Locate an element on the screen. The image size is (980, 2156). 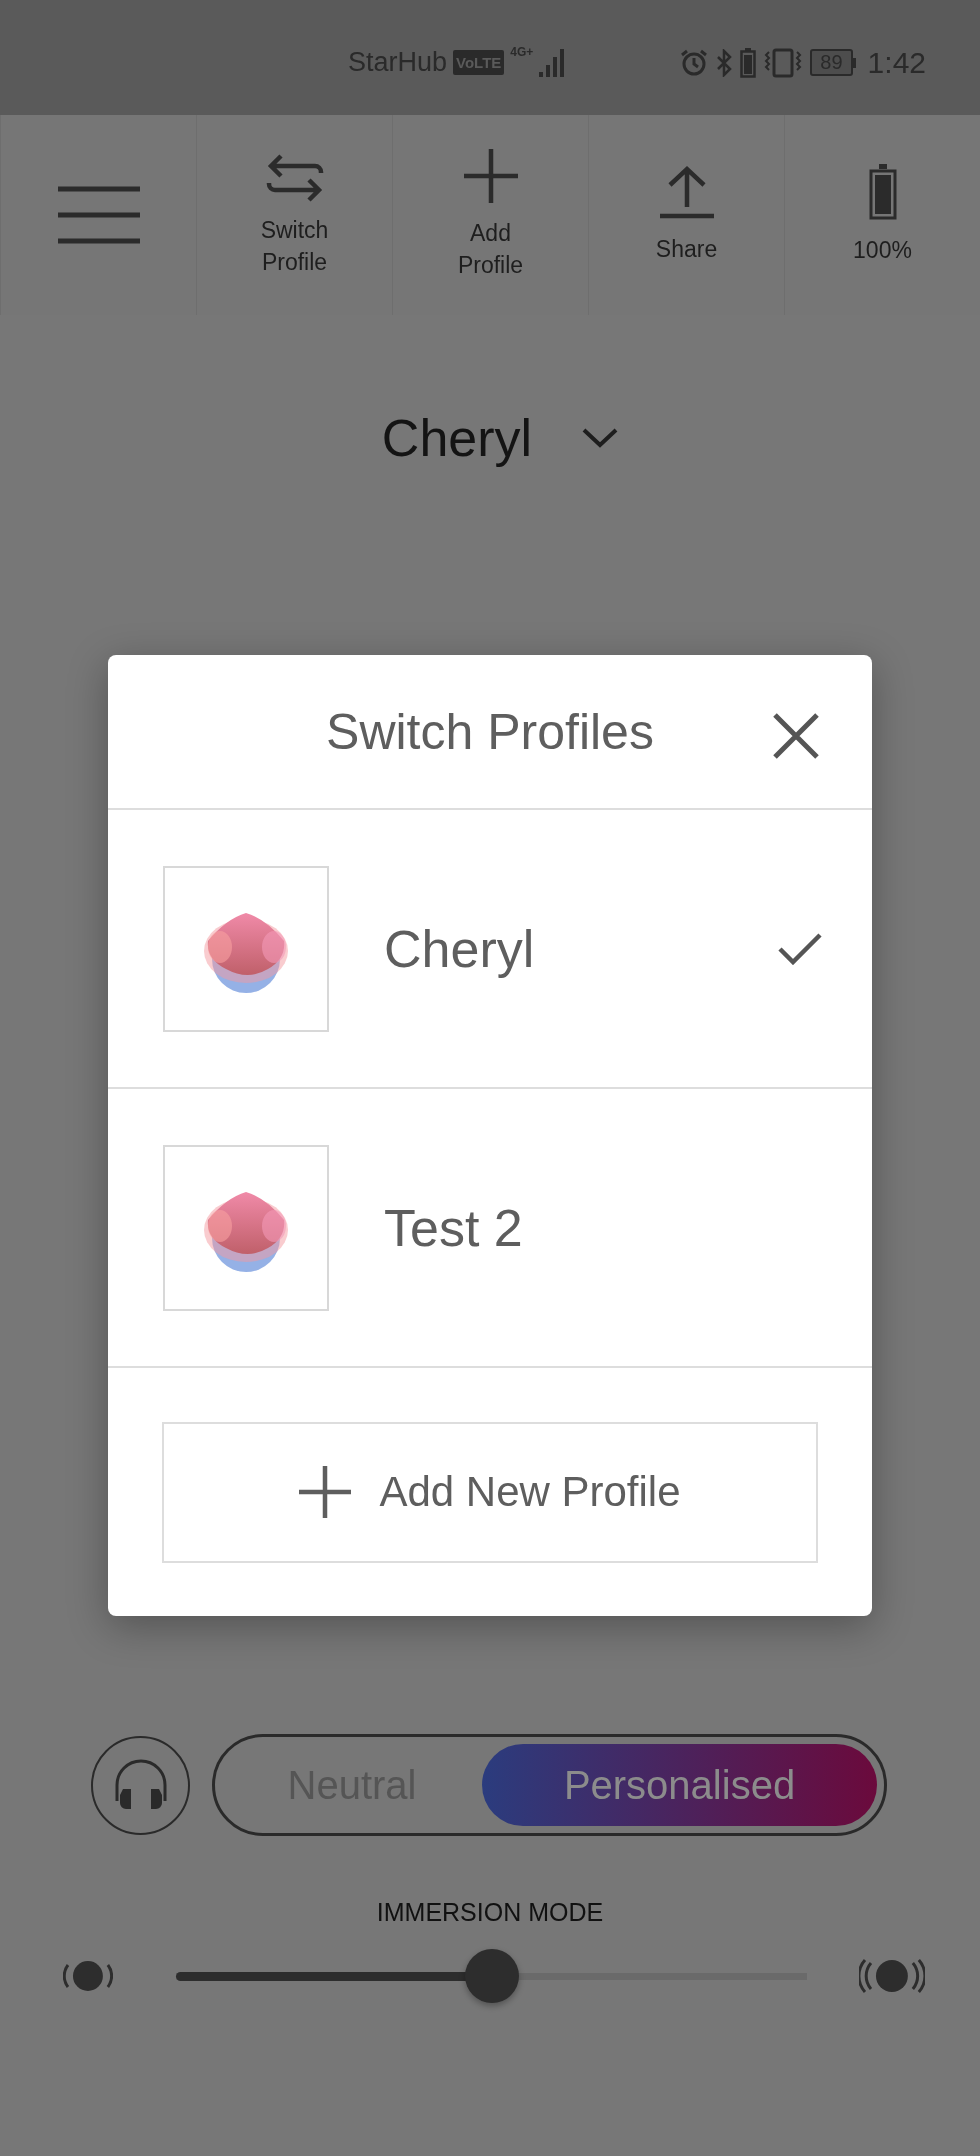
profile-row: Cheryl is located at coordinates (490, 949).